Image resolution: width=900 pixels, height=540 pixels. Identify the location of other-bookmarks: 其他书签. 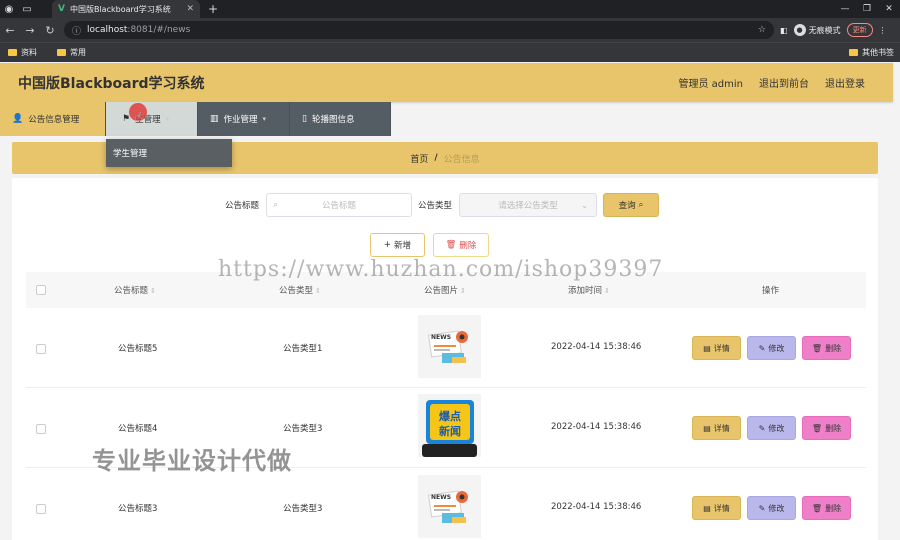
(871, 52).